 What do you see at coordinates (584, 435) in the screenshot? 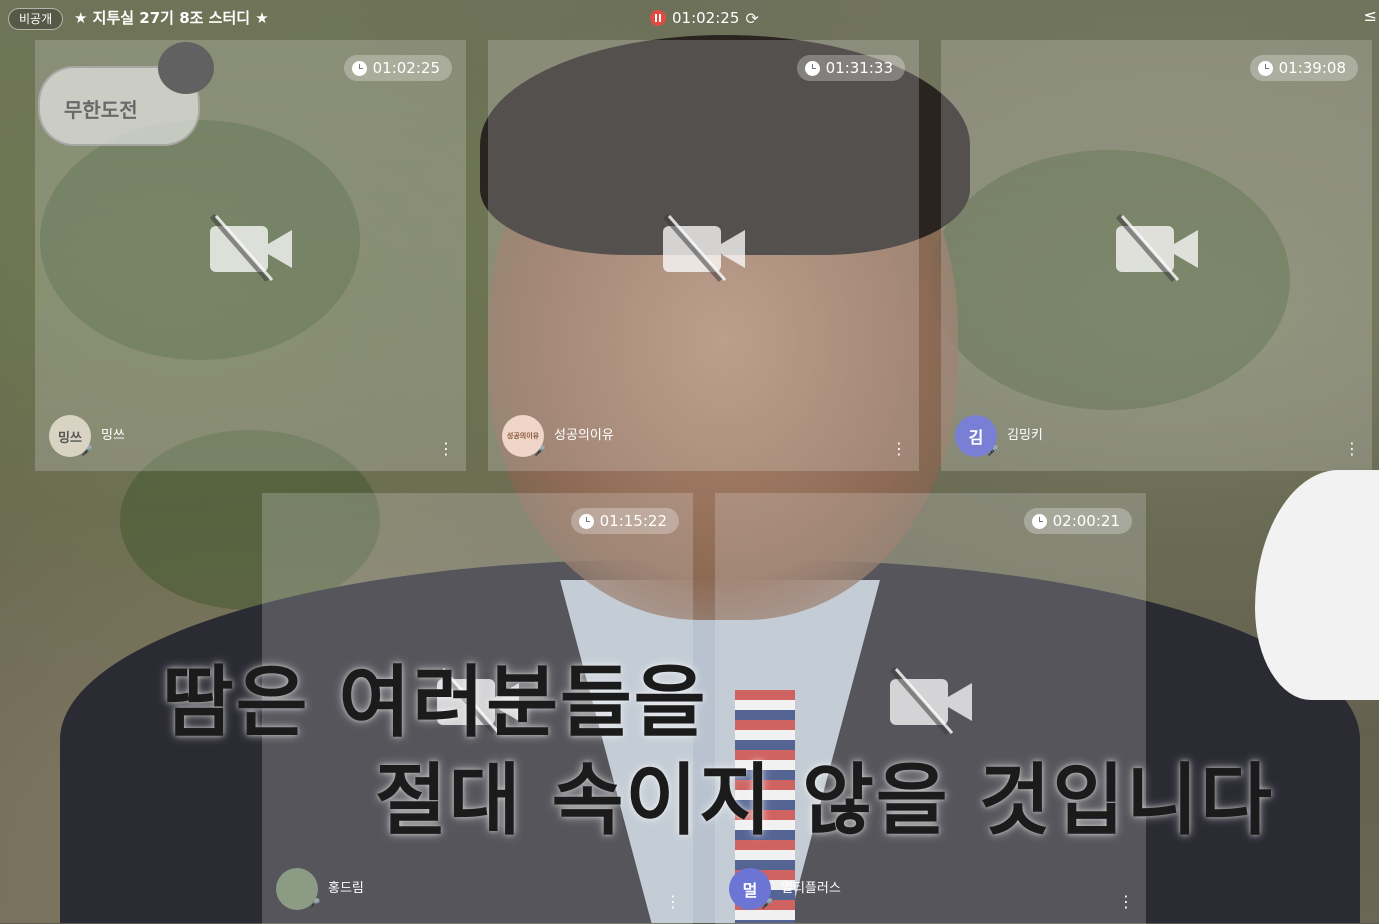
I see `participant-name: 성공의이유` at bounding box center [584, 435].